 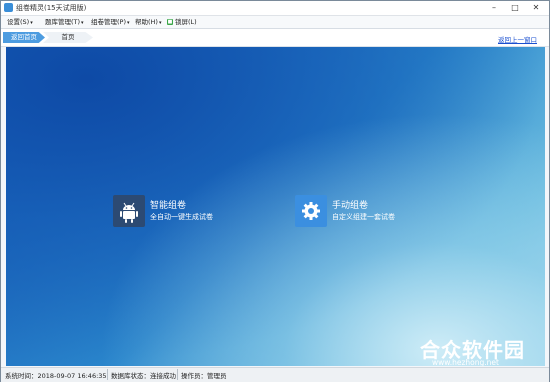 What do you see at coordinates (363, 217) in the screenshot?
I see `manual-paper-subtitle: 自定义组建一套试卷` at bounding box center [363, 217].